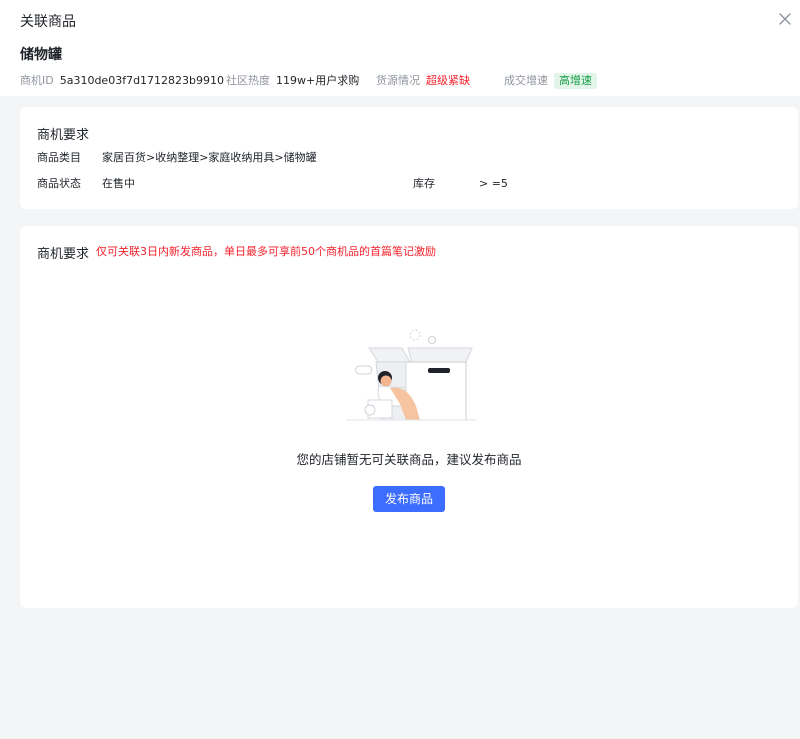 The width and height of the screenshot is (800, 739). I want to click on product-name: 储物罐, so click(41, 55).